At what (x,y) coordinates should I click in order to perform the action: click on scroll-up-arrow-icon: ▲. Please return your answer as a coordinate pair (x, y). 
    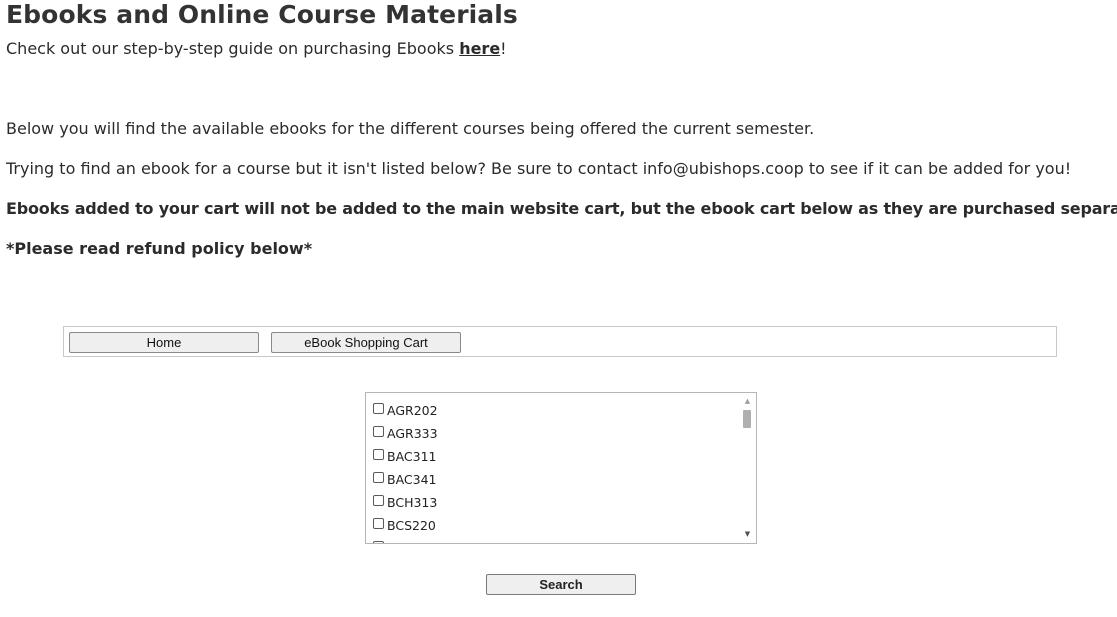
    Looking at the image, I should click on (747, 401).